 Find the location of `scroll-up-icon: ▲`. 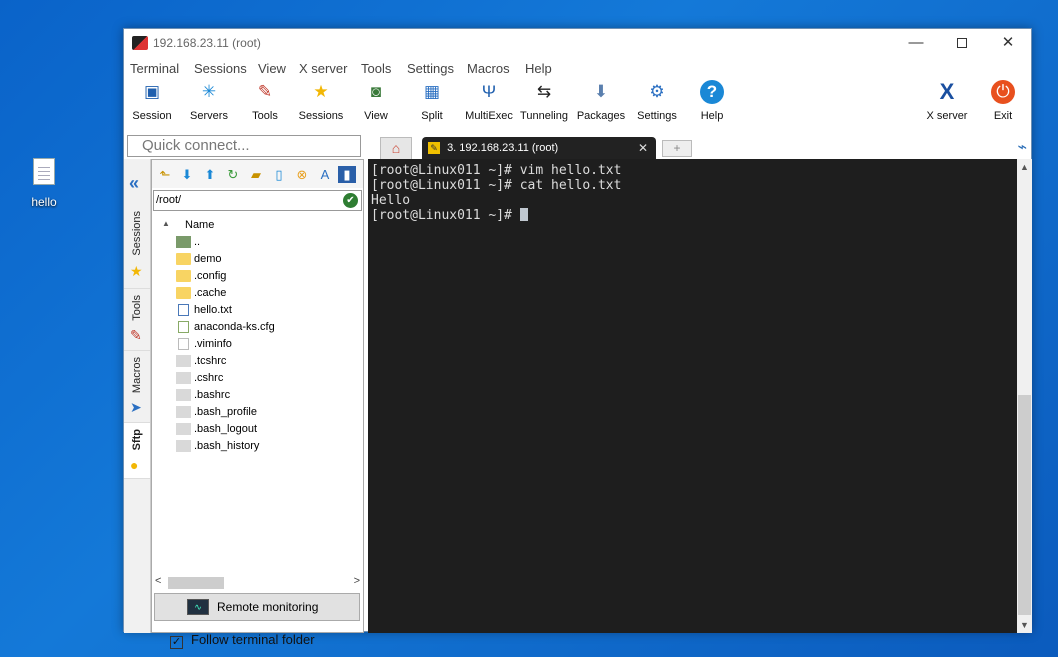

scroll-up-icon: ▲ is located at coordinates (1024, 167).